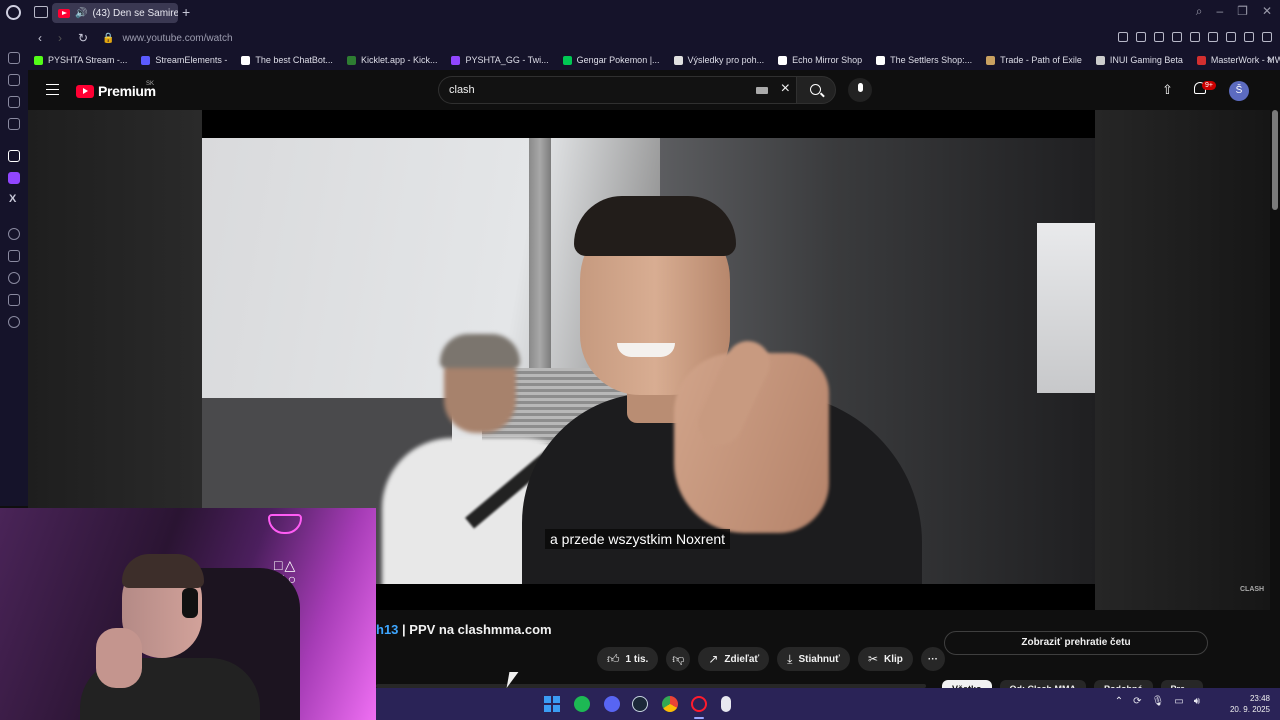 This screenshot has height=720, width=1280. I want to click on tray-display-icon: ▭, so click(1178, 701).